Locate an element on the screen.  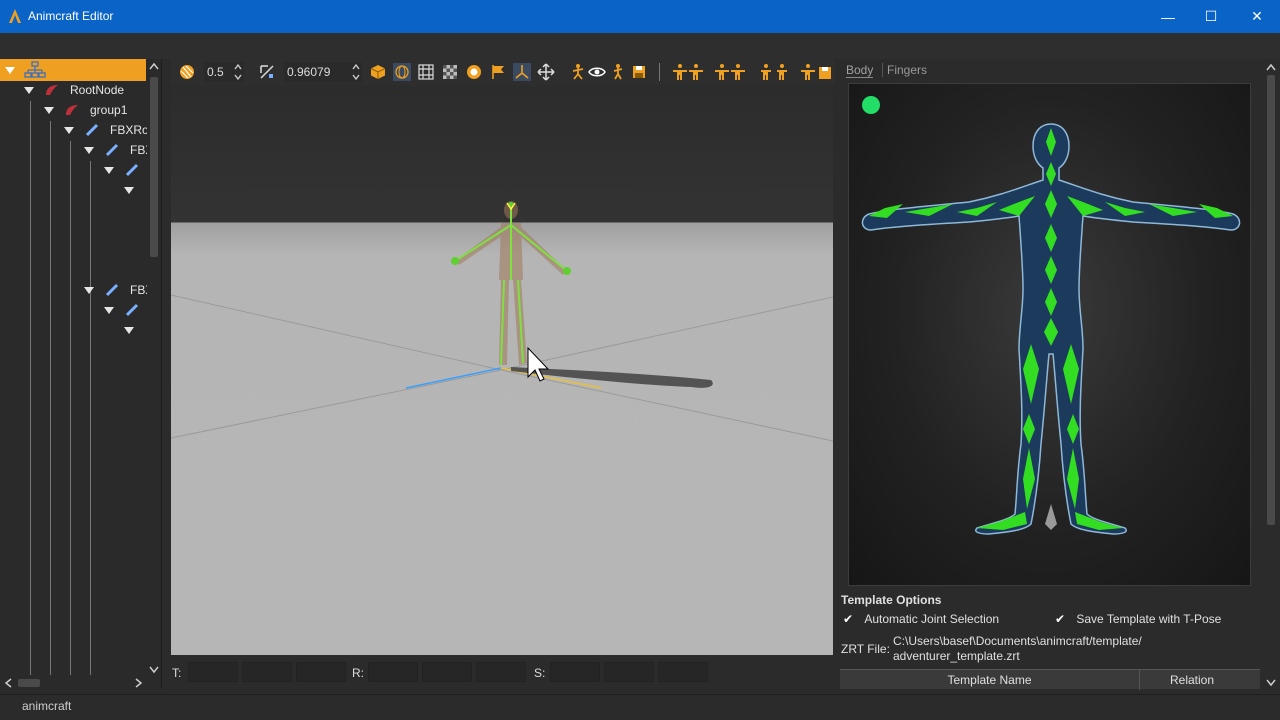
column-header-relation: Relation is located at coordinates (1192, 680).